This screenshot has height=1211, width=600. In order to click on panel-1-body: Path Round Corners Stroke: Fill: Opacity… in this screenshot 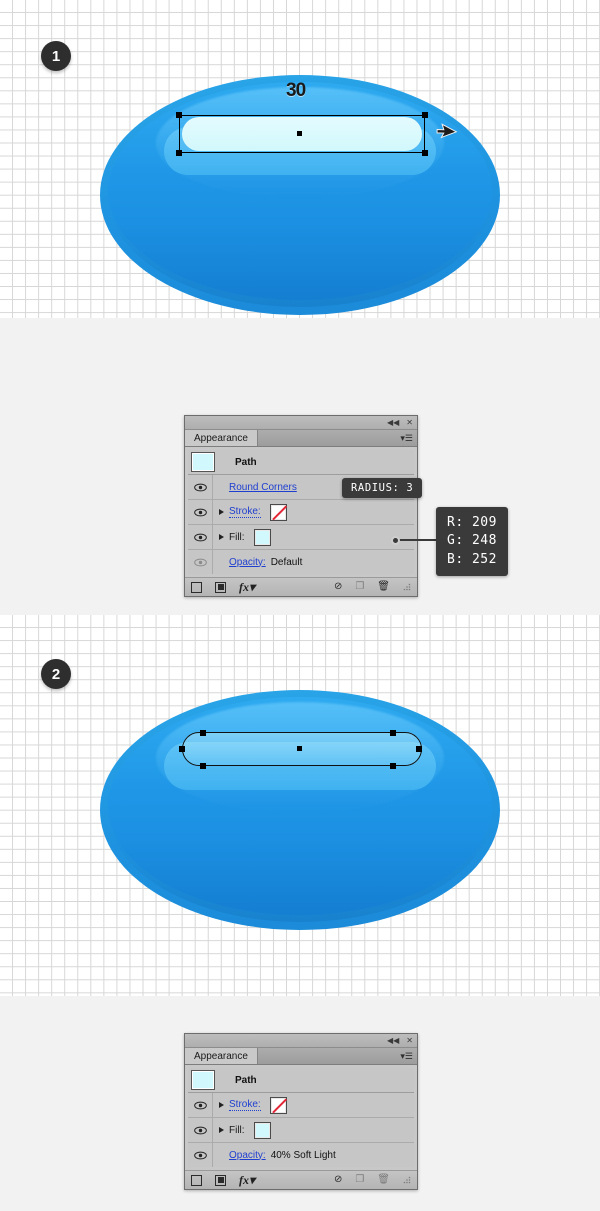, I will do `click(301, 512)`.